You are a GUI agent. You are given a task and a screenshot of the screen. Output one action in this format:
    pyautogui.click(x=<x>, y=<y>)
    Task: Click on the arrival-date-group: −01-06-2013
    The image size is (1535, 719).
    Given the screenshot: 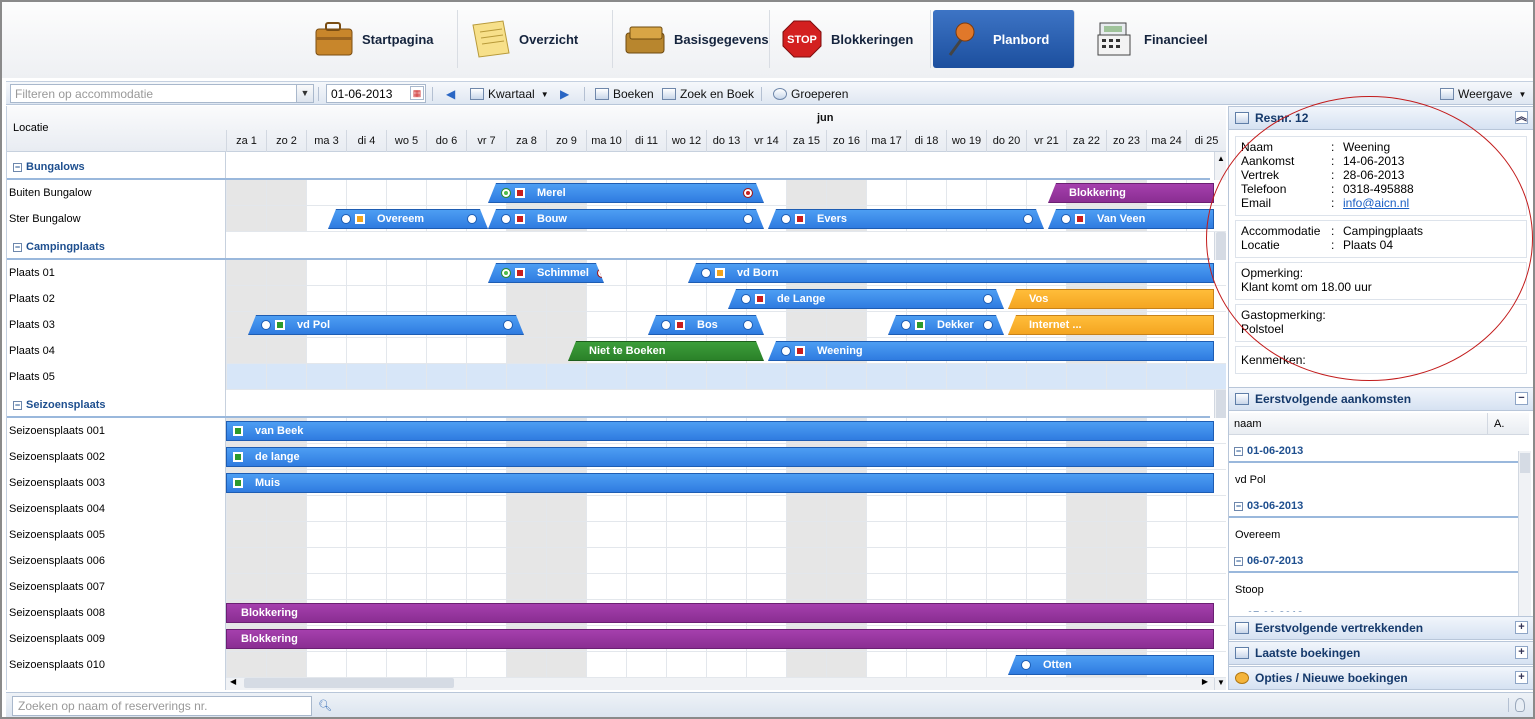 What is the action you would take?
    pyautogui.click(x=1374, y=451)
    